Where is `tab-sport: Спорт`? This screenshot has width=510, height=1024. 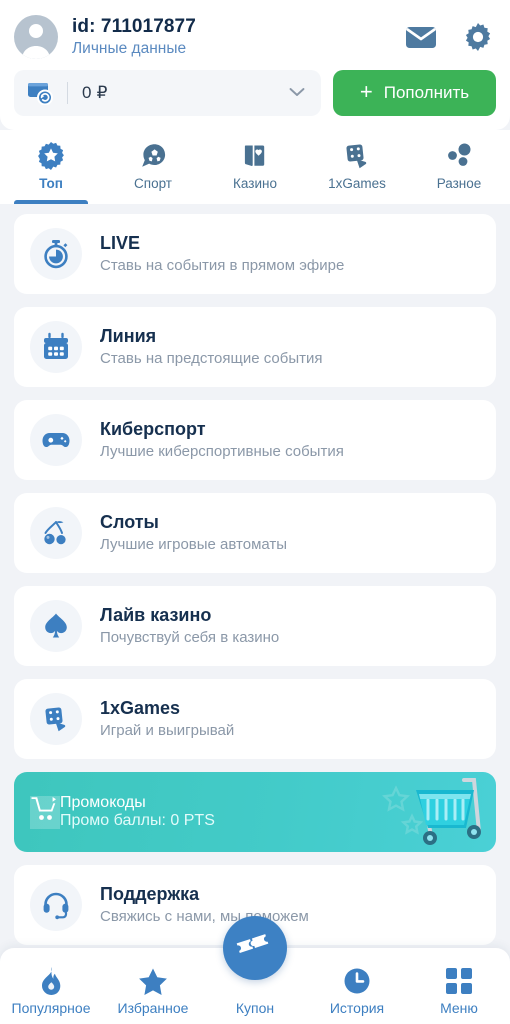 tab-sport: Спорт is located at coordinates (153, 169).